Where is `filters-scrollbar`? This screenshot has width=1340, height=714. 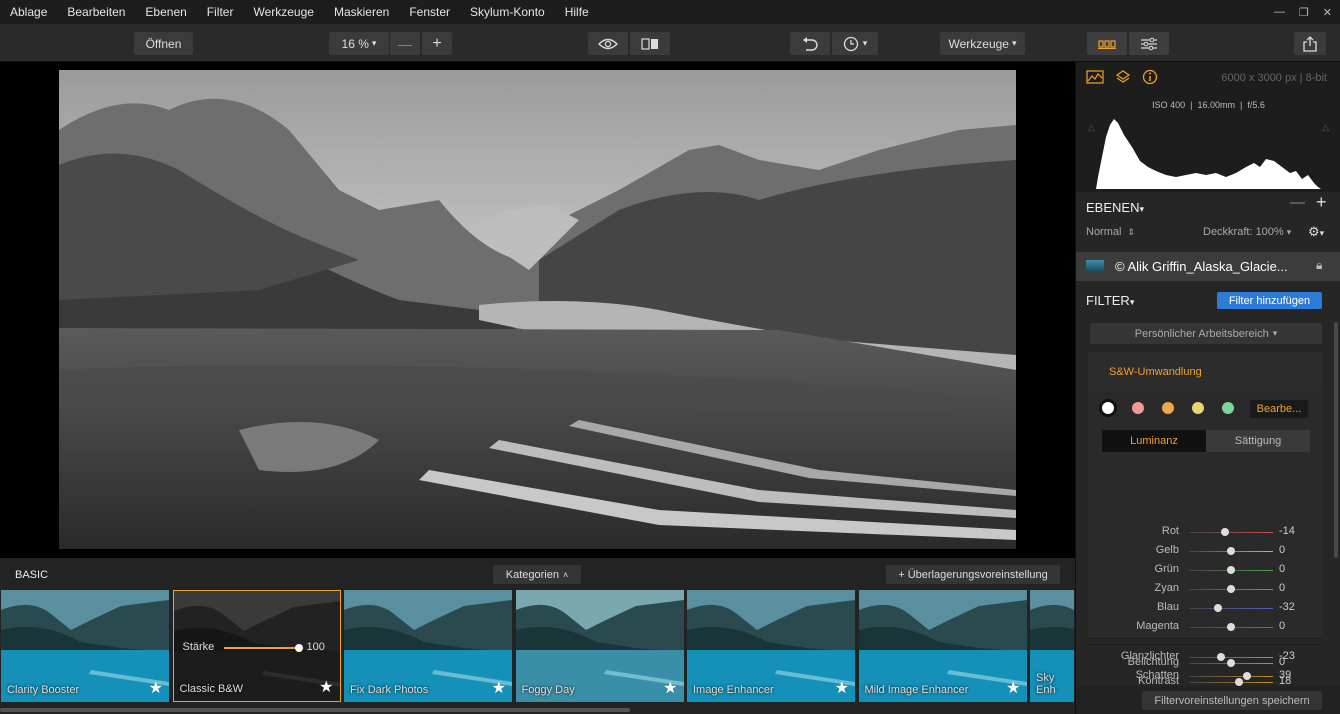
filters-scrollbar is located at coordinates (1336, 440).